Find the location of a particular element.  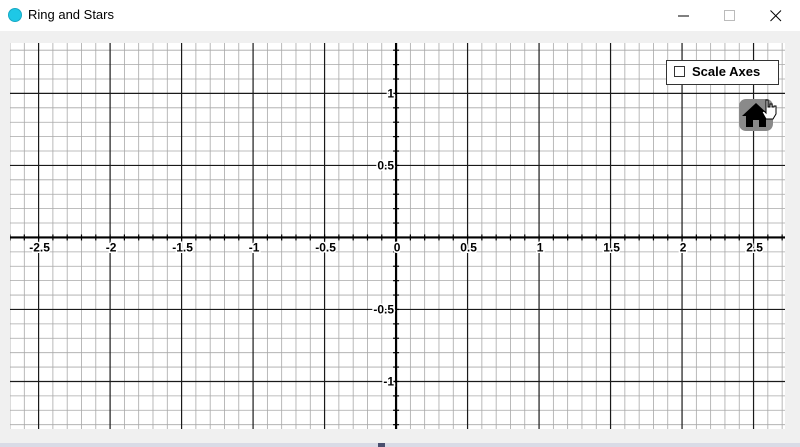

maximize-button is located at coordinates (729, 15).